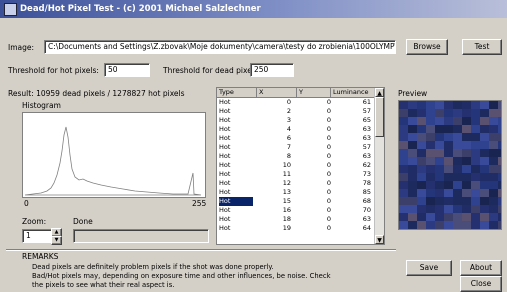 This screenshot has width=507, height=292. What do you see at coordinates (296, 138) in the screenshot?
I see `table-row: Hot 6 0 63` at bounding box center [296, 138].